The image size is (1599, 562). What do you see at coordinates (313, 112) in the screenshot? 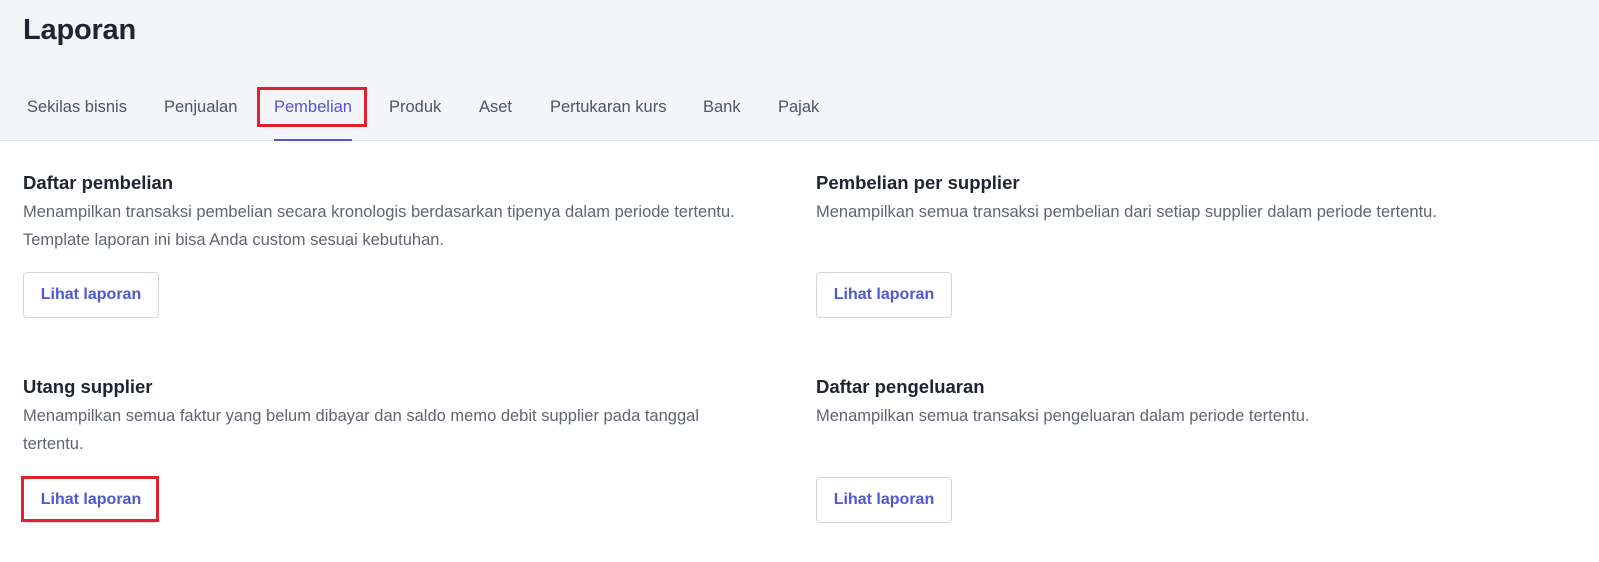
I see `tab-pembelian: Pembelian` at bounding box center [313, 112].